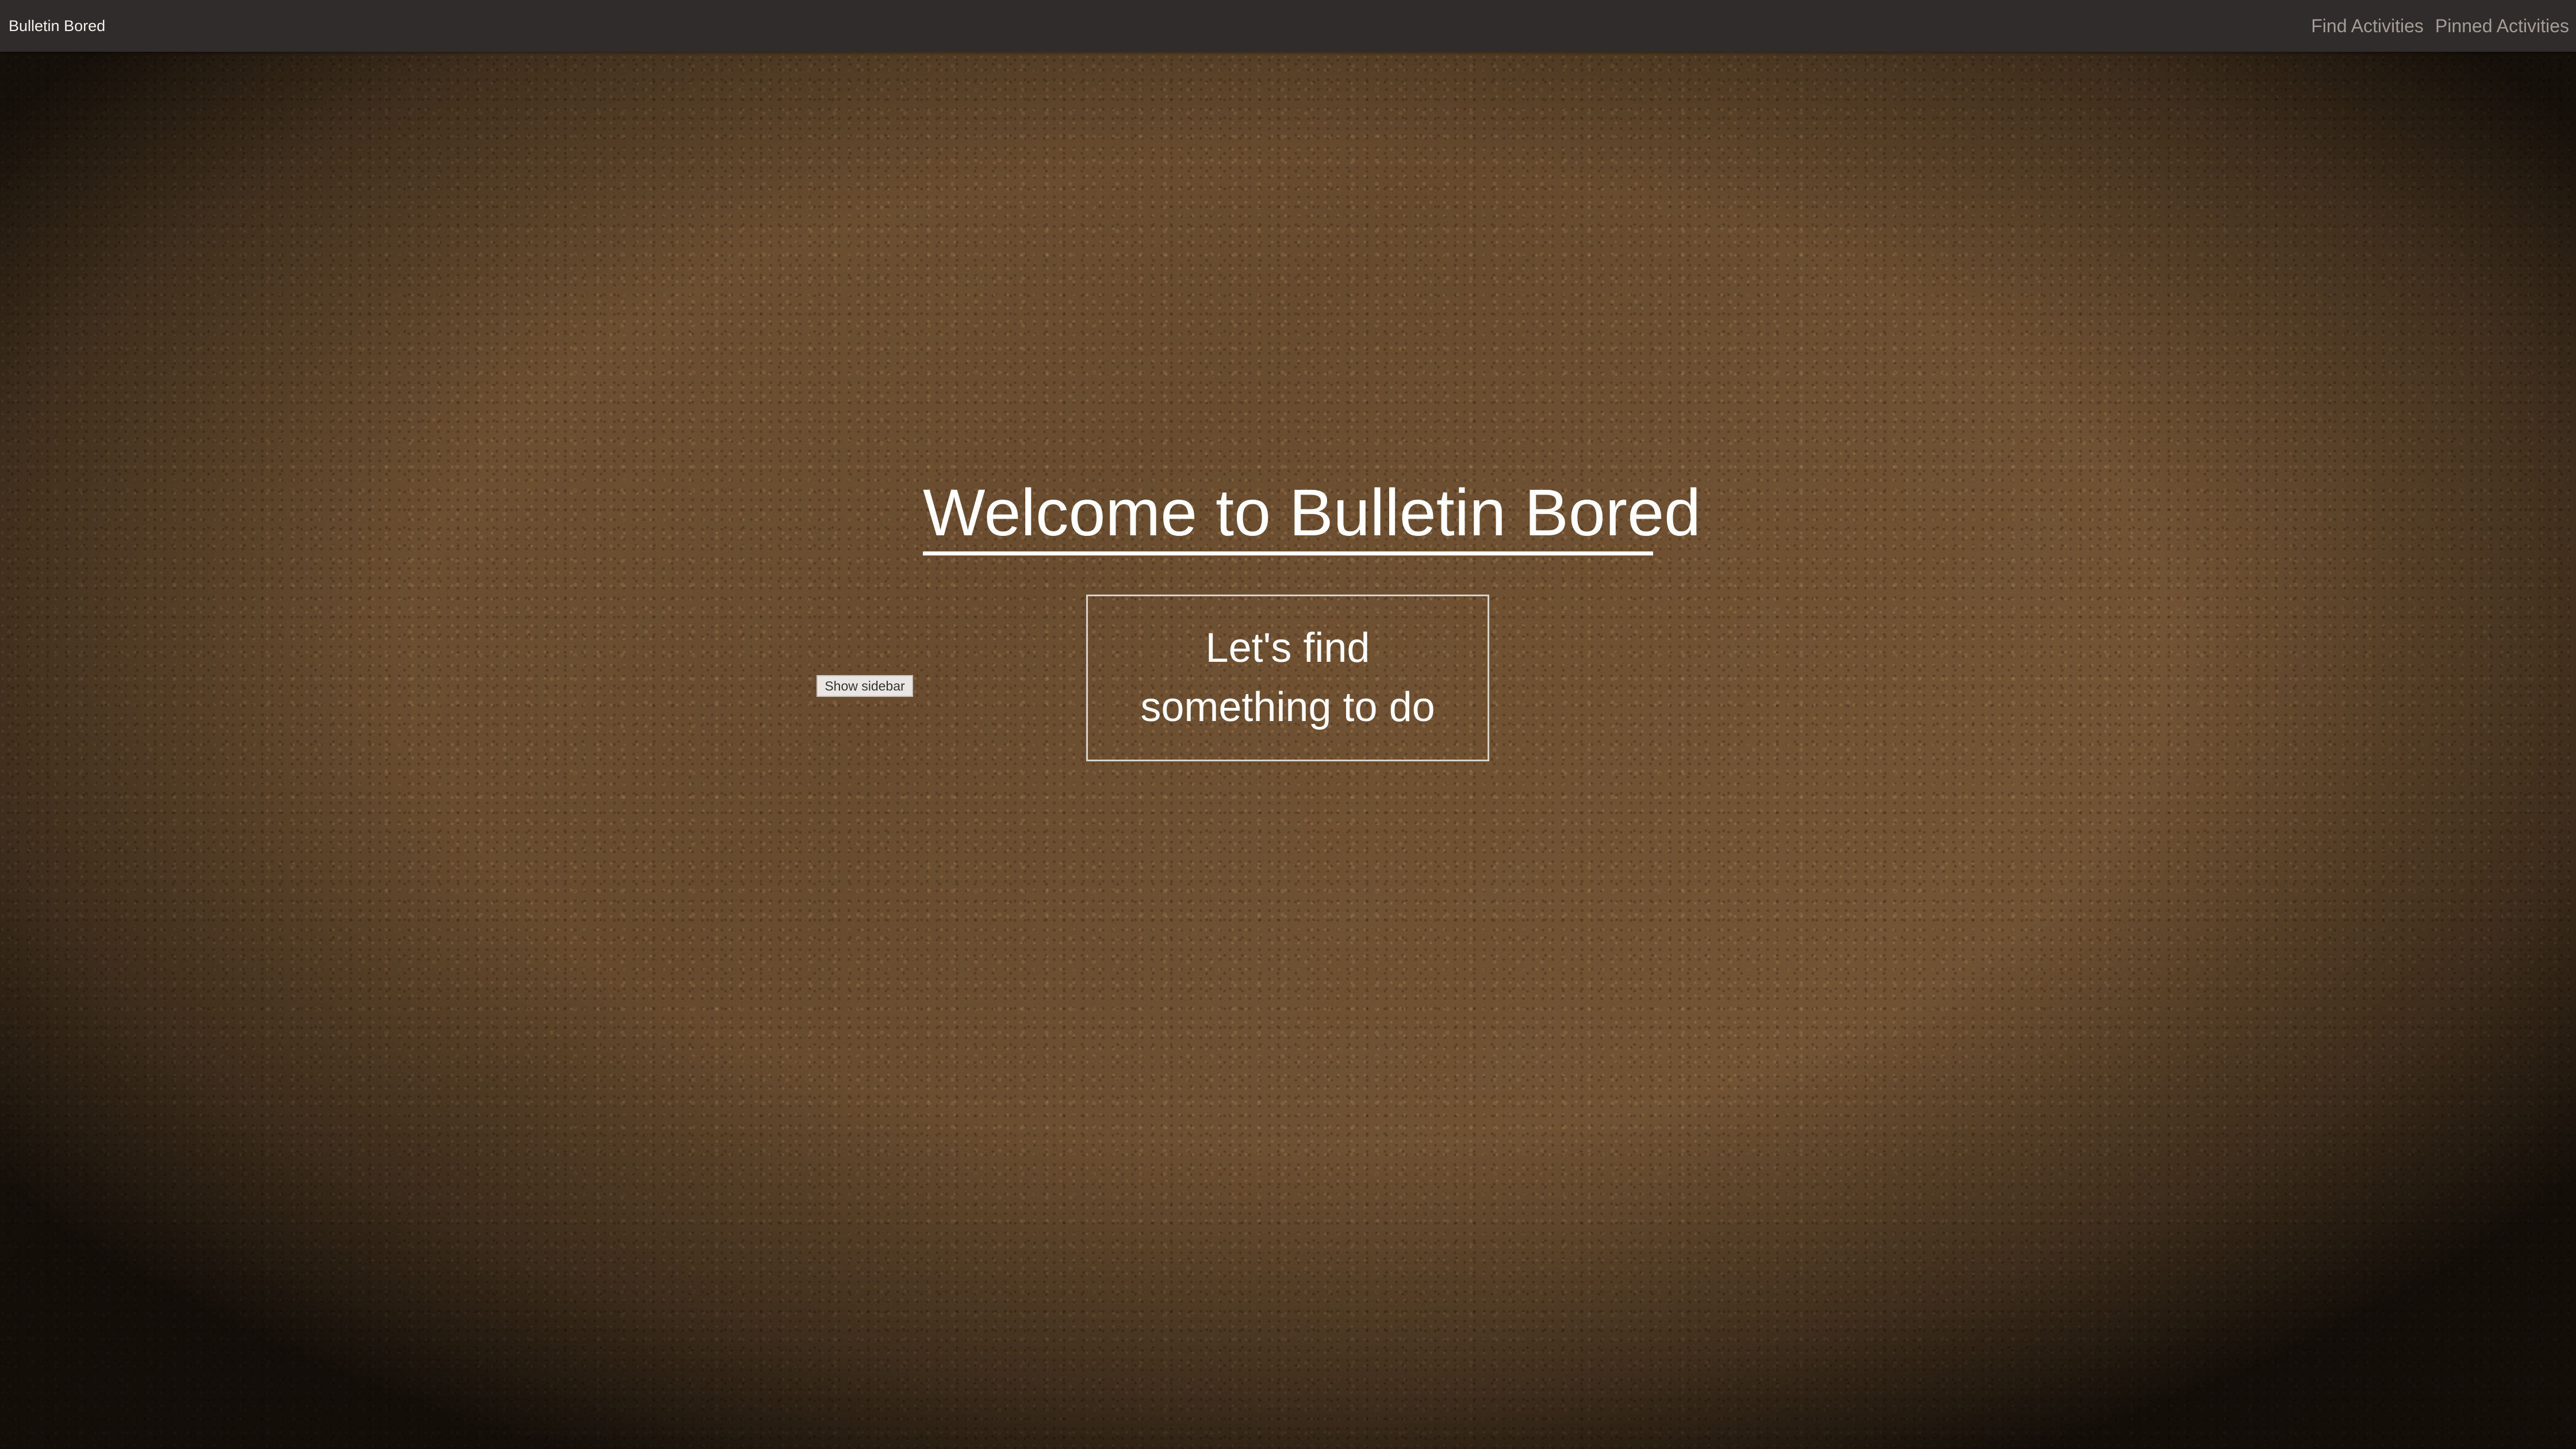 Image resolution: width=2576 pixels, height=1449 pixels. What do you see at coordinates (2367, 26) in the screenshot?
I see `nav-link-find-activities: Find Activities` at bounding box center [2367, 26].